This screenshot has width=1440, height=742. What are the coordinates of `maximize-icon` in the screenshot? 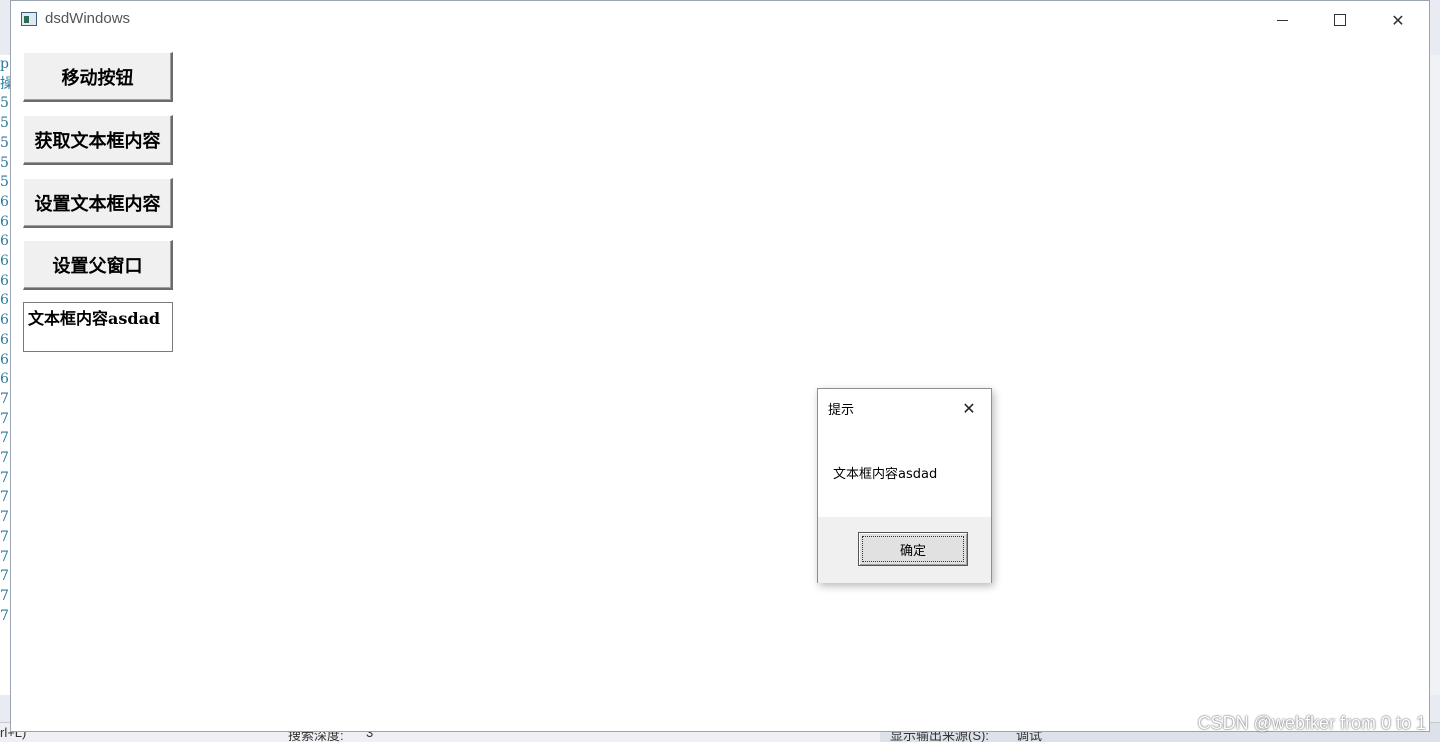 It's located at (1340, 20).